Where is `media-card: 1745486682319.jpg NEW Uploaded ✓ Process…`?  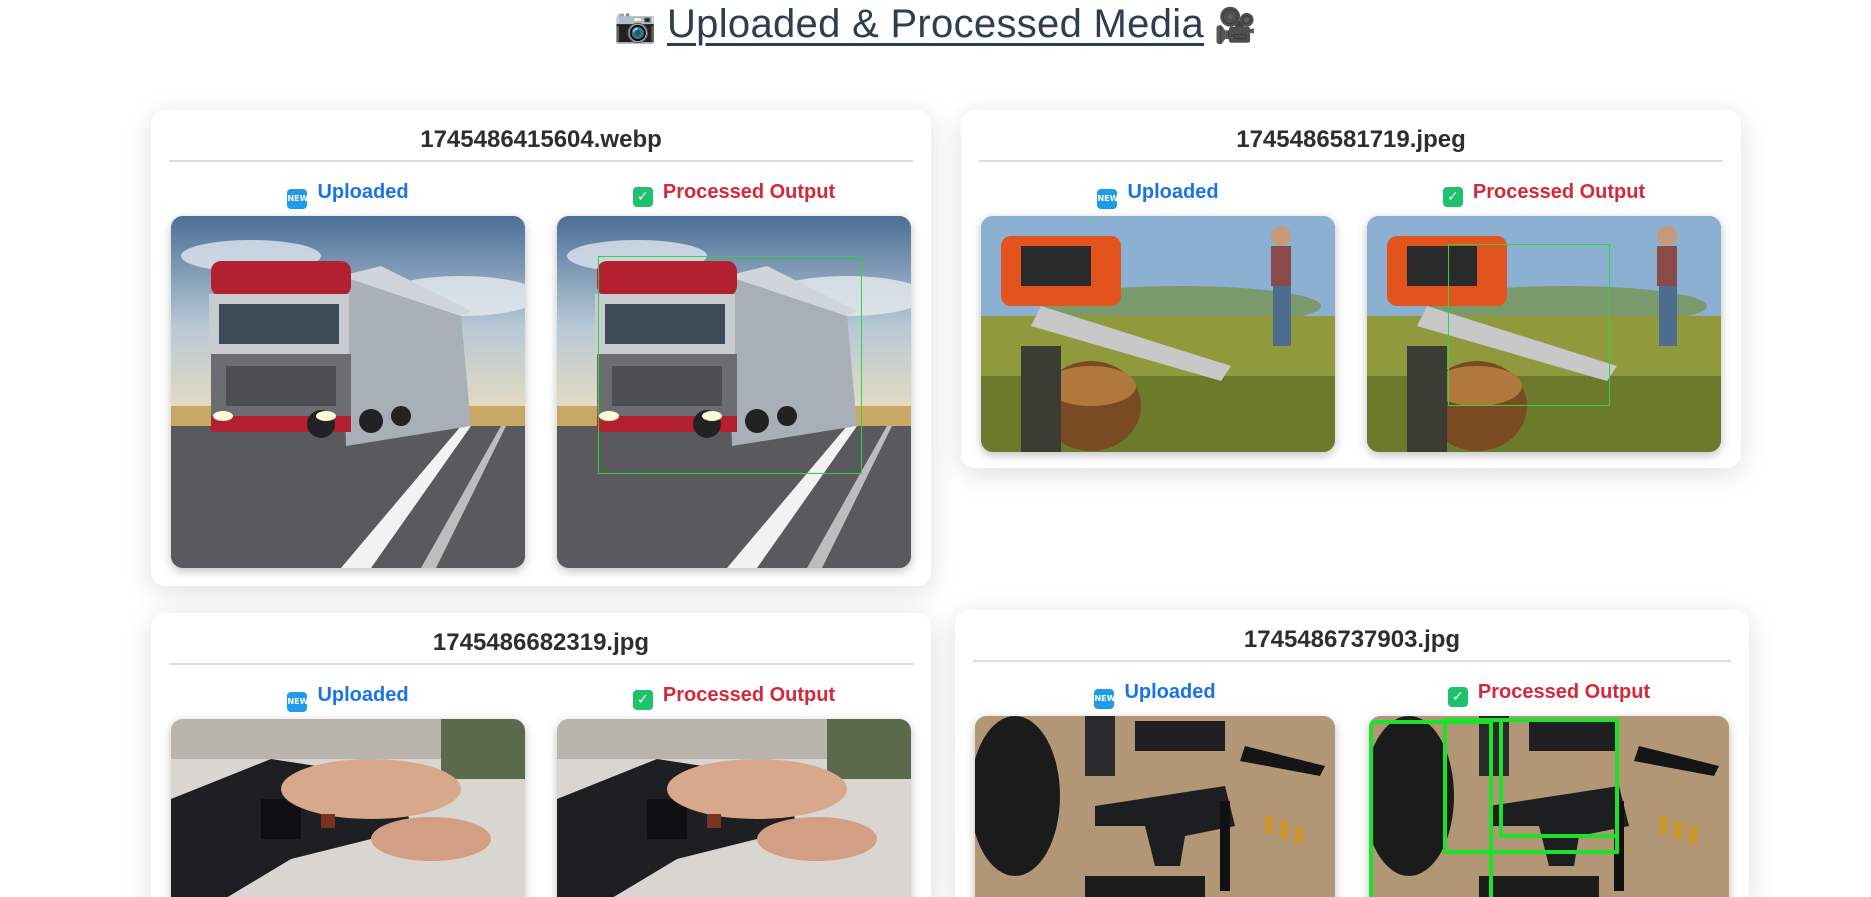 media-card: 1745486682319.jpg NEW Uploaded ✓ Process… is located at coordinates (541, 755).